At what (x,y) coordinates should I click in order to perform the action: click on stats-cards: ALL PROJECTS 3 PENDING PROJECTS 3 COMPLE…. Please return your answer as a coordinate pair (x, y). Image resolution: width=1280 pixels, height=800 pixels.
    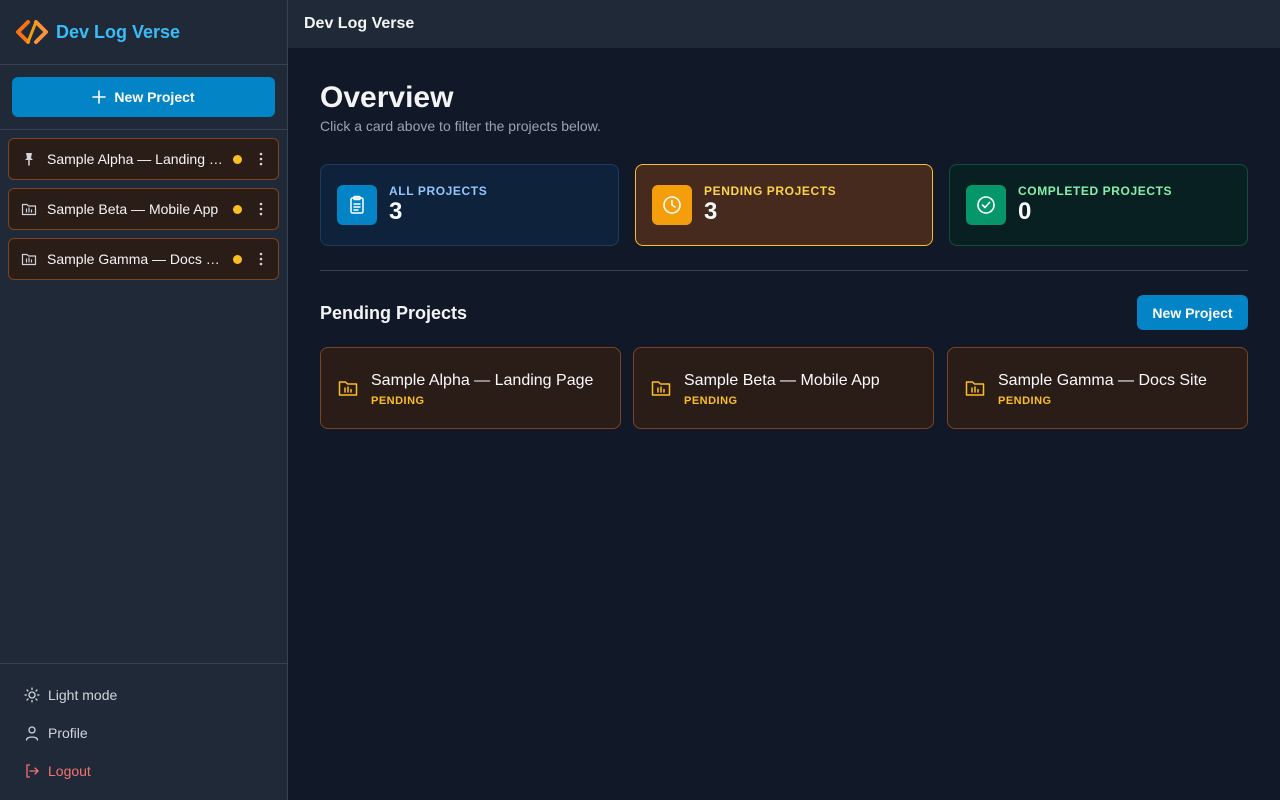
    Looking at the image, I should click on (784, 205).